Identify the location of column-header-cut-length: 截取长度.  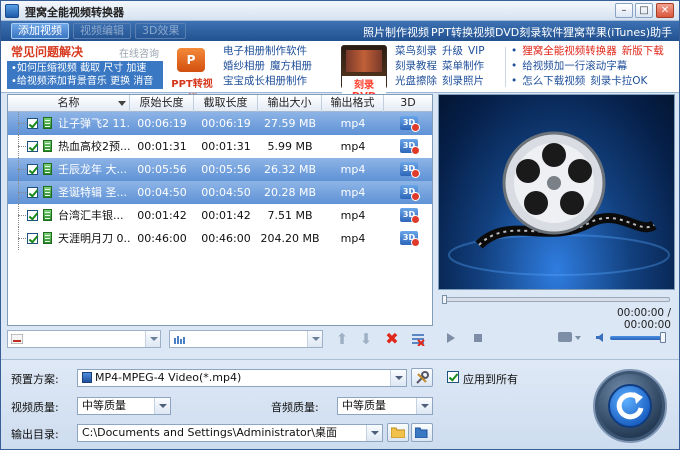
(226, 103).